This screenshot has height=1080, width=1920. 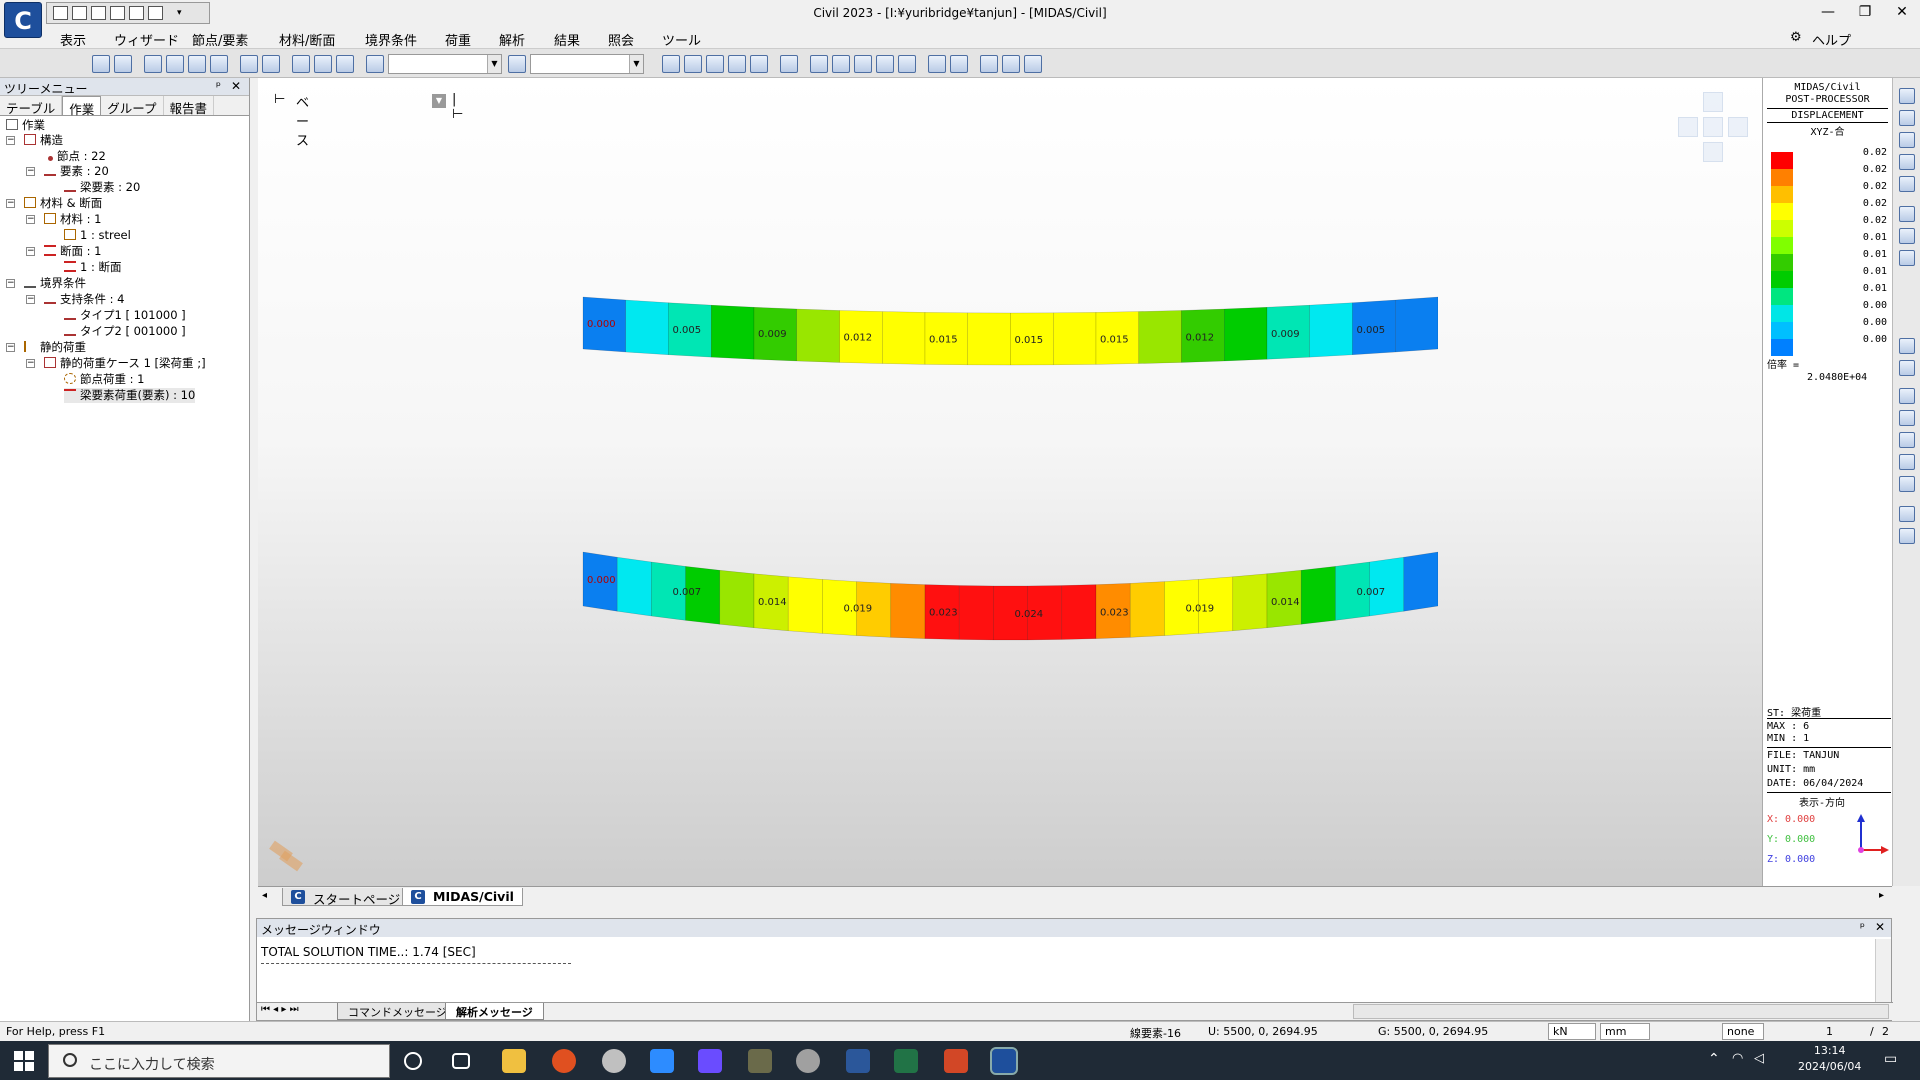 What do you see at coordinates (1907, 214) in the screenshot?
I see `pan-icon` at bounding box center [1907, 214].